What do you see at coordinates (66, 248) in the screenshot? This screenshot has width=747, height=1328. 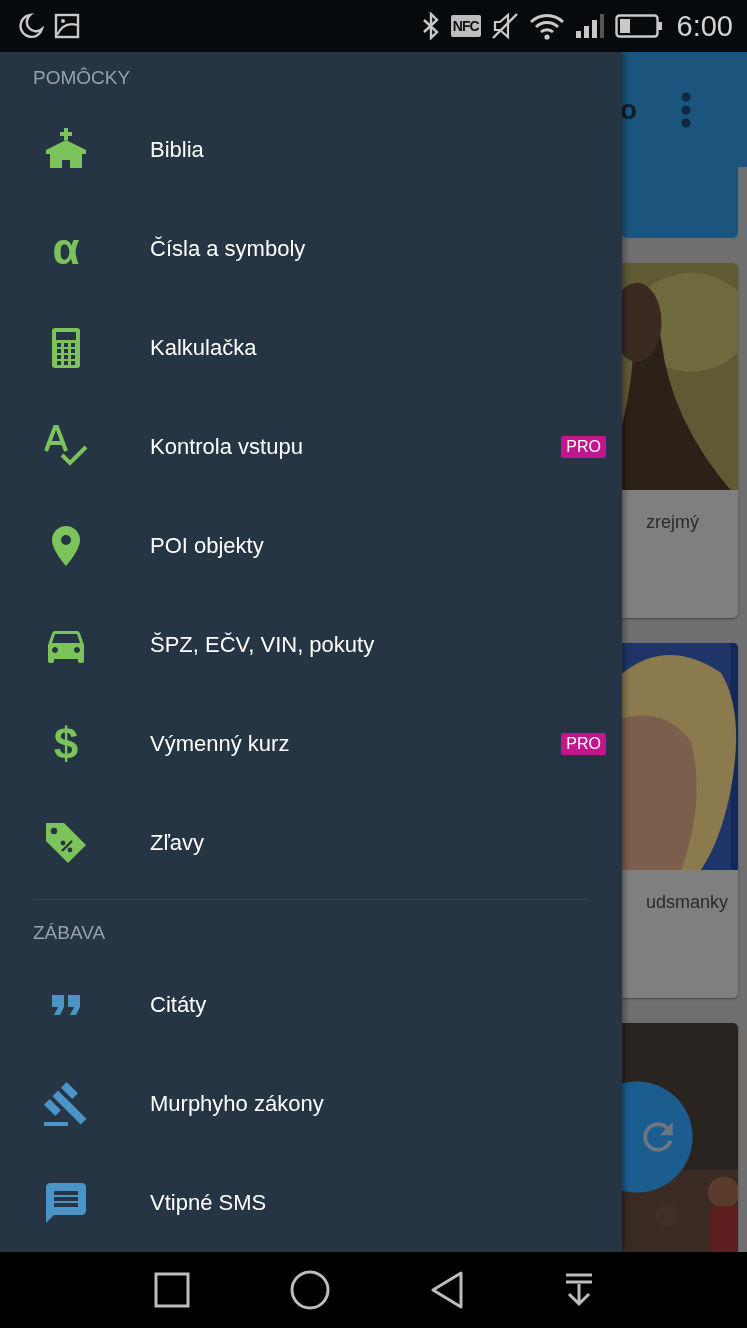 I see `symbol-icon: α` at bounding box center [66, 248].